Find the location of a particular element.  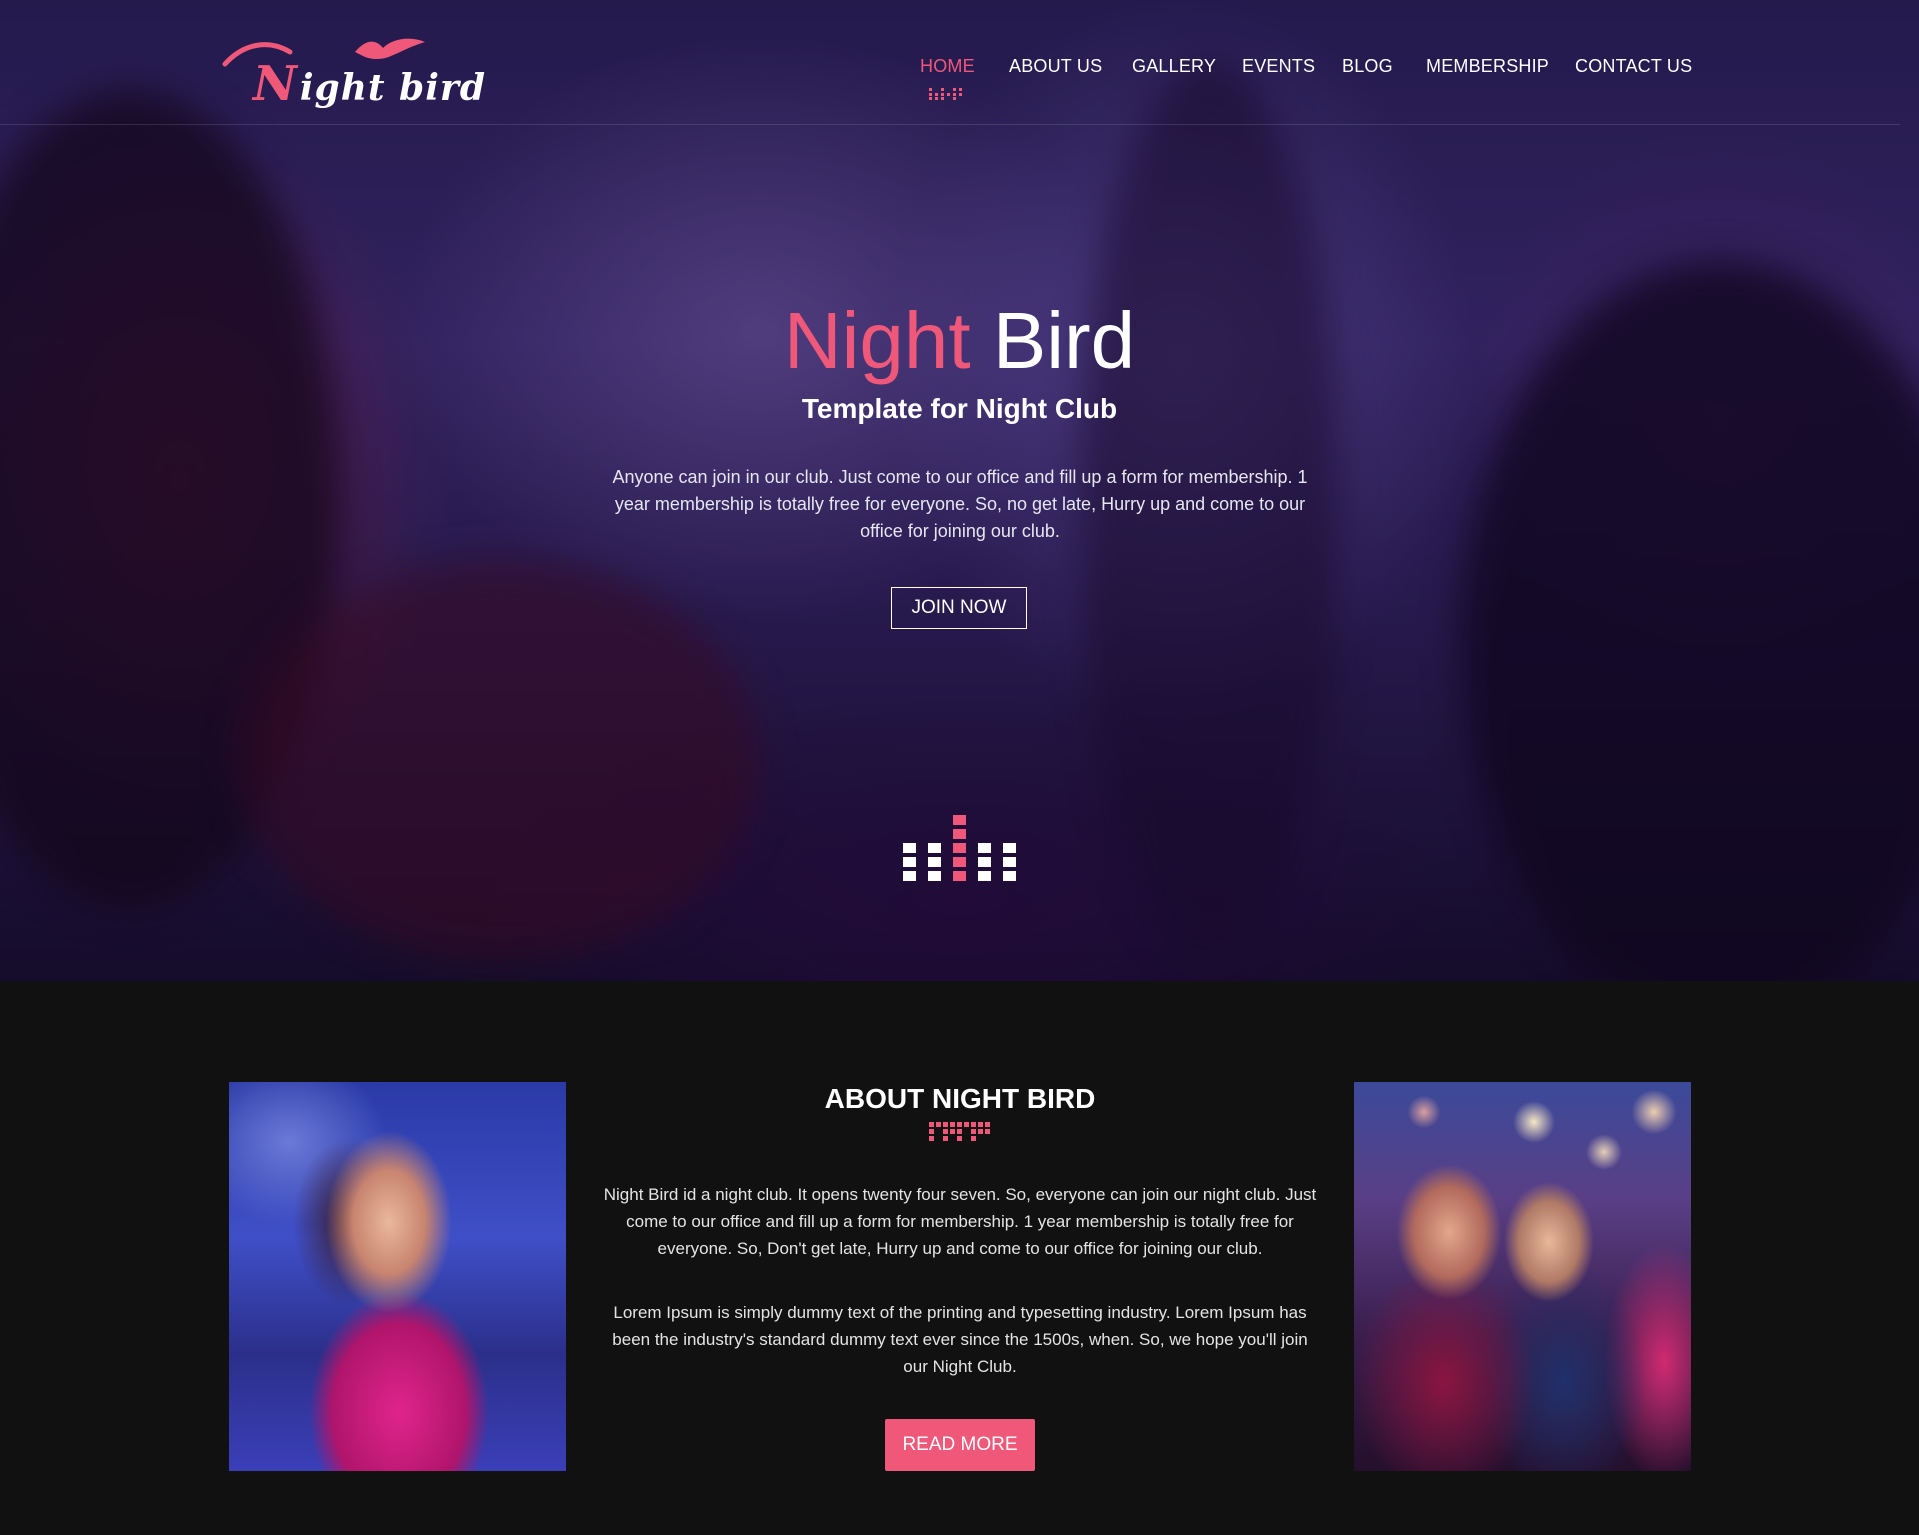

nav-item-blog: BLOG is located at coordinates (1367, 66).